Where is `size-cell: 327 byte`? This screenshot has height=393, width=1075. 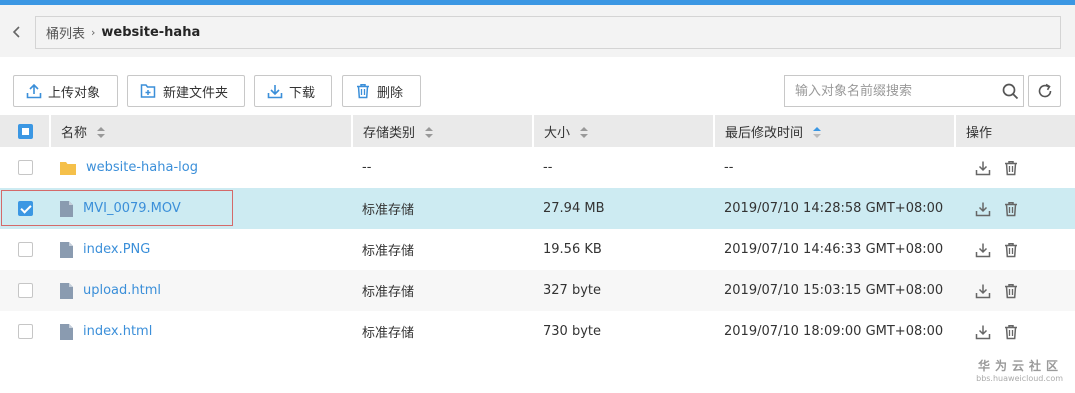 size-cell: 327 byte is located at coordinates (623, 290).